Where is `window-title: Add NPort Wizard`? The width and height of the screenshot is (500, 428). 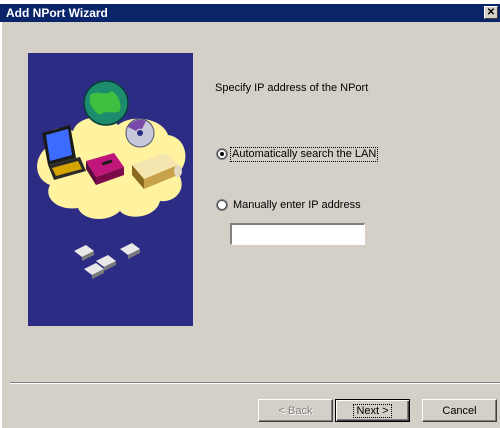 window-title: Add NPort Wizard is located at coordinates (57, 13).